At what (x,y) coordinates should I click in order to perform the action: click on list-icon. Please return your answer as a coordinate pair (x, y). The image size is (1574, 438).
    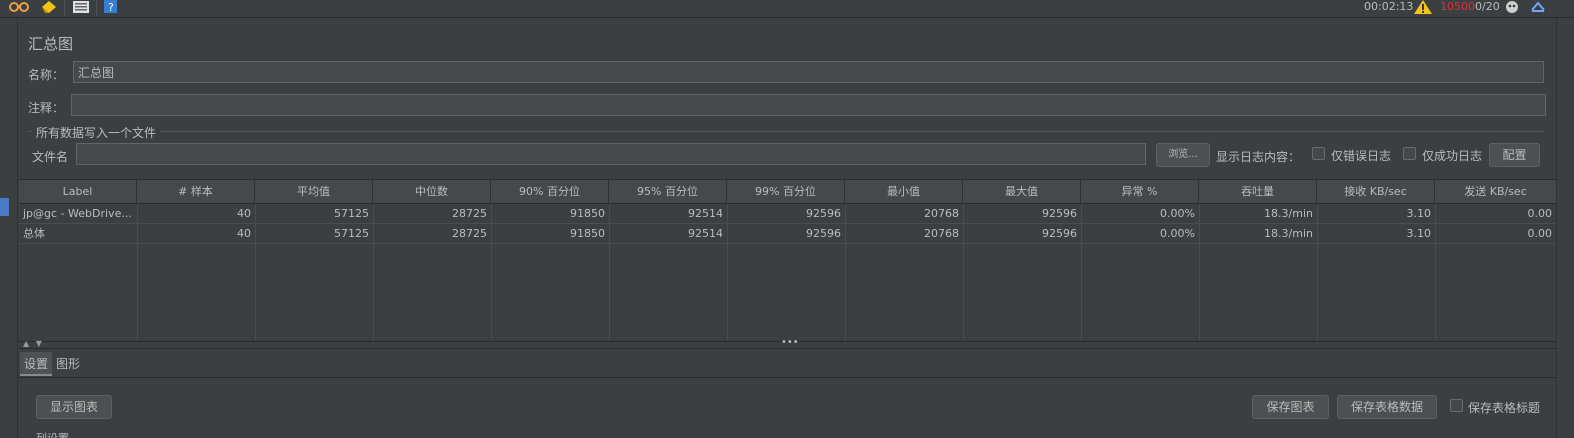
    Looking at the image, I should click on (81, 7).